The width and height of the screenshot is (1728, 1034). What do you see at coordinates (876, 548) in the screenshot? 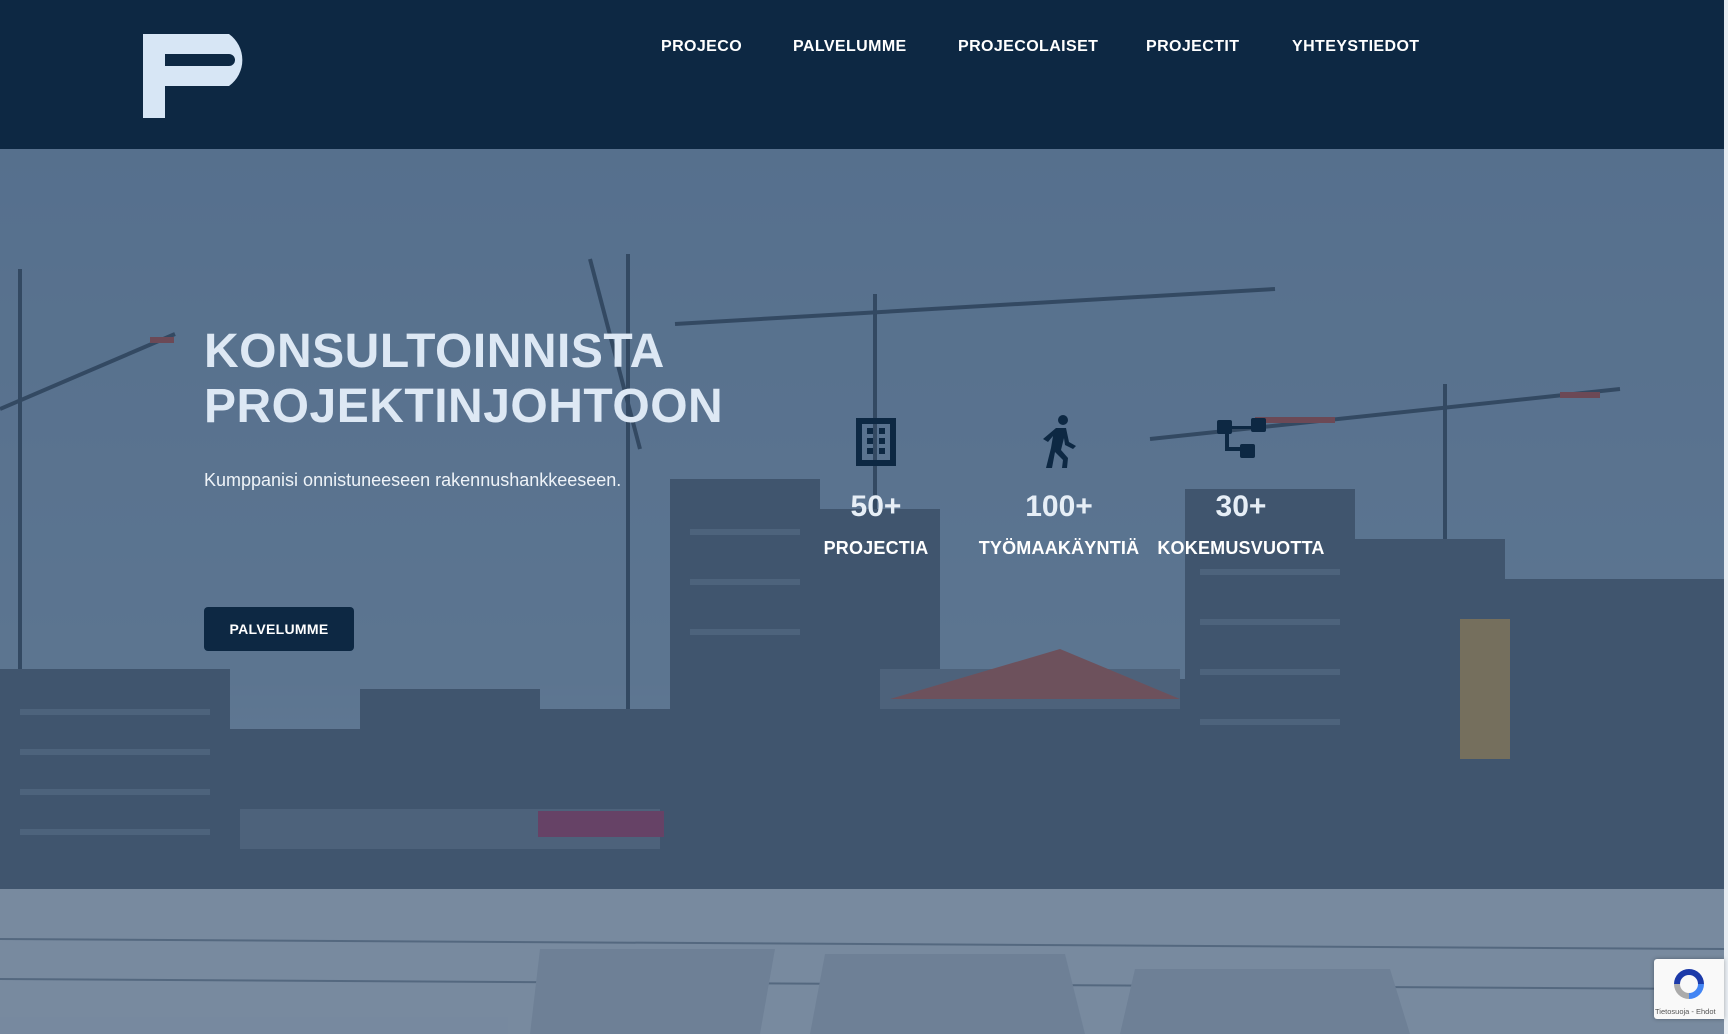
I see `stat-label: PROJECTIA` at bounding box center [876, 548].